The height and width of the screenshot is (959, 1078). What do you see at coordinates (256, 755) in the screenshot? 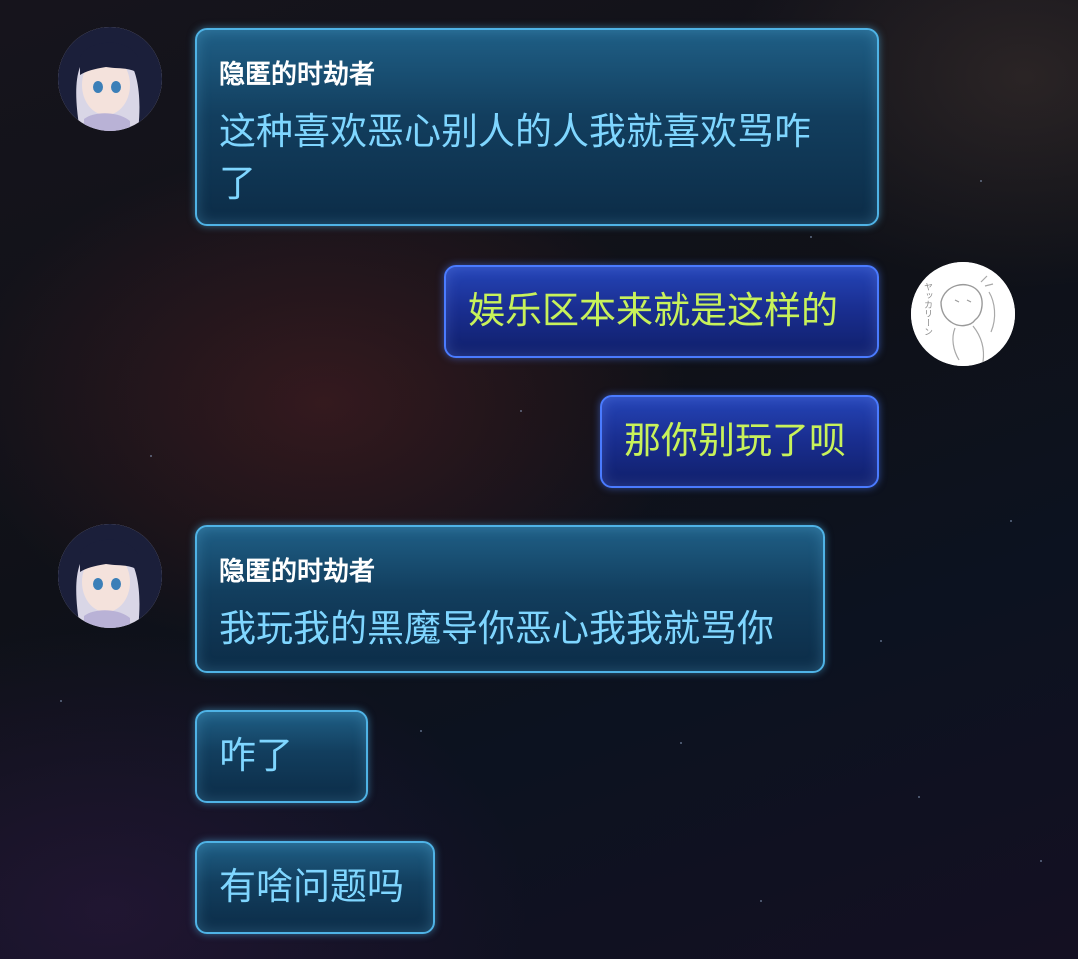
I see `message-text-line: 咋了` at bounding box center [256, 755].